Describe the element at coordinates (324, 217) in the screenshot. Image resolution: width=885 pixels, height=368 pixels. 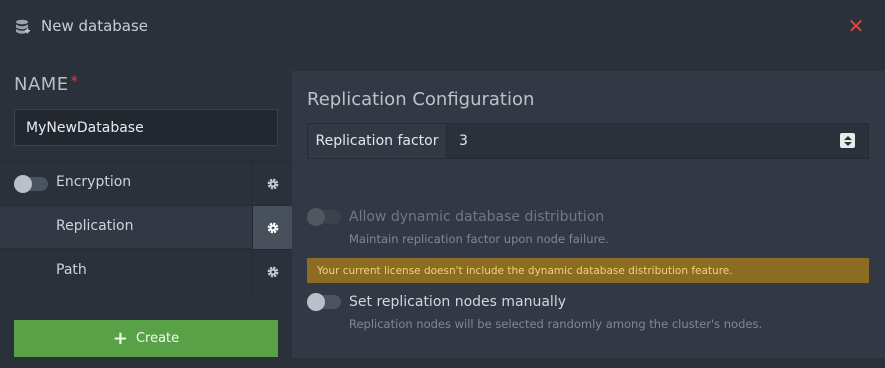
I see `dynamic-distribution-toggle` at that location.